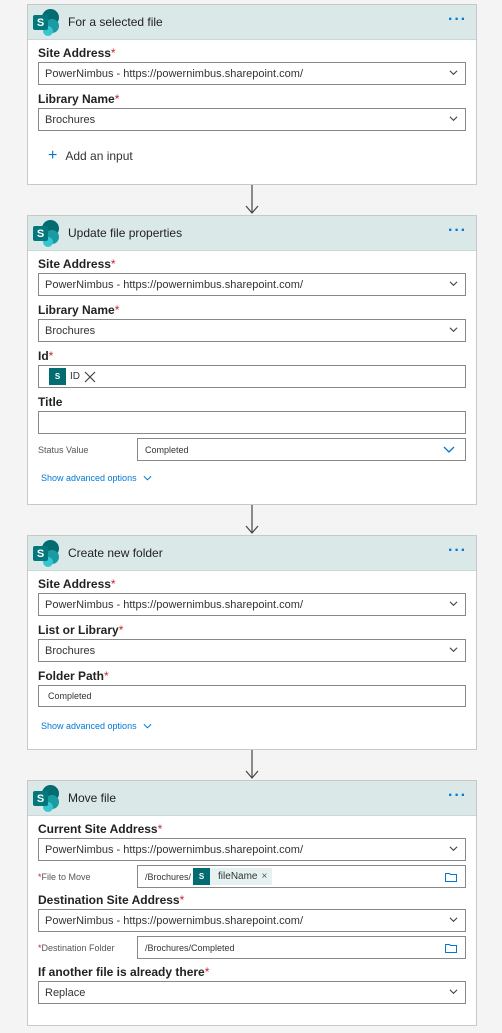 The image size is (502, 1033). I want to click on input-value: Completed, so click(70, 696).